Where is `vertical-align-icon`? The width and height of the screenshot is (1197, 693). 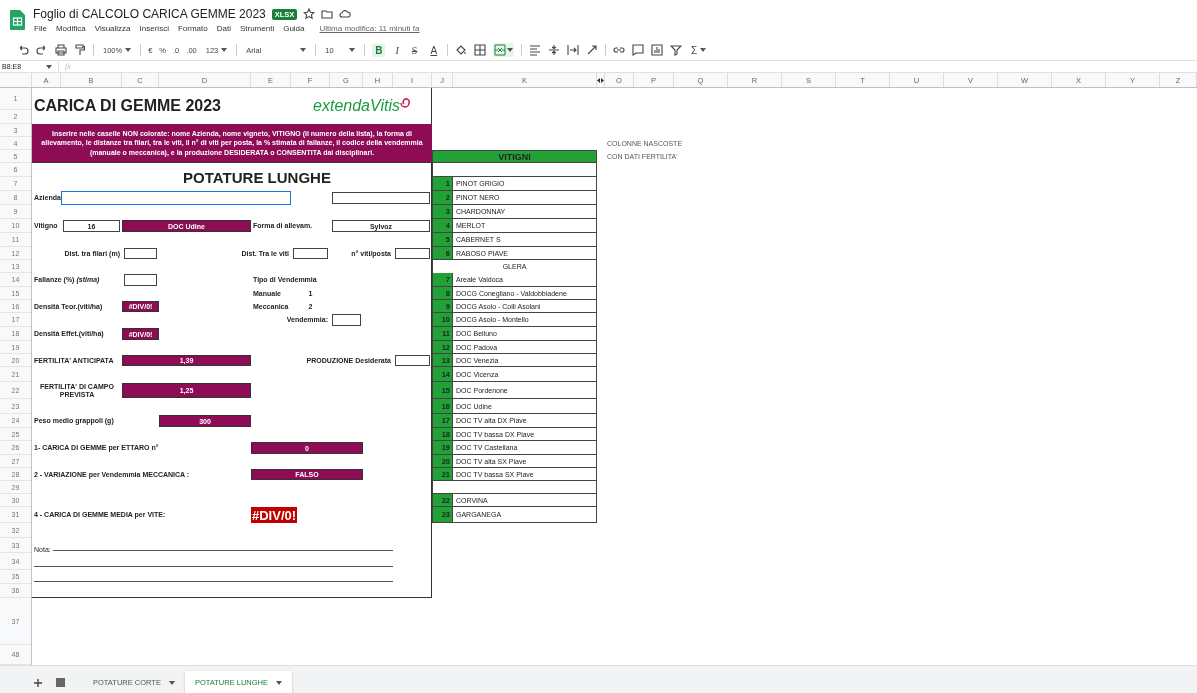 vertical-align-icon is located at coordinates (554, 50).